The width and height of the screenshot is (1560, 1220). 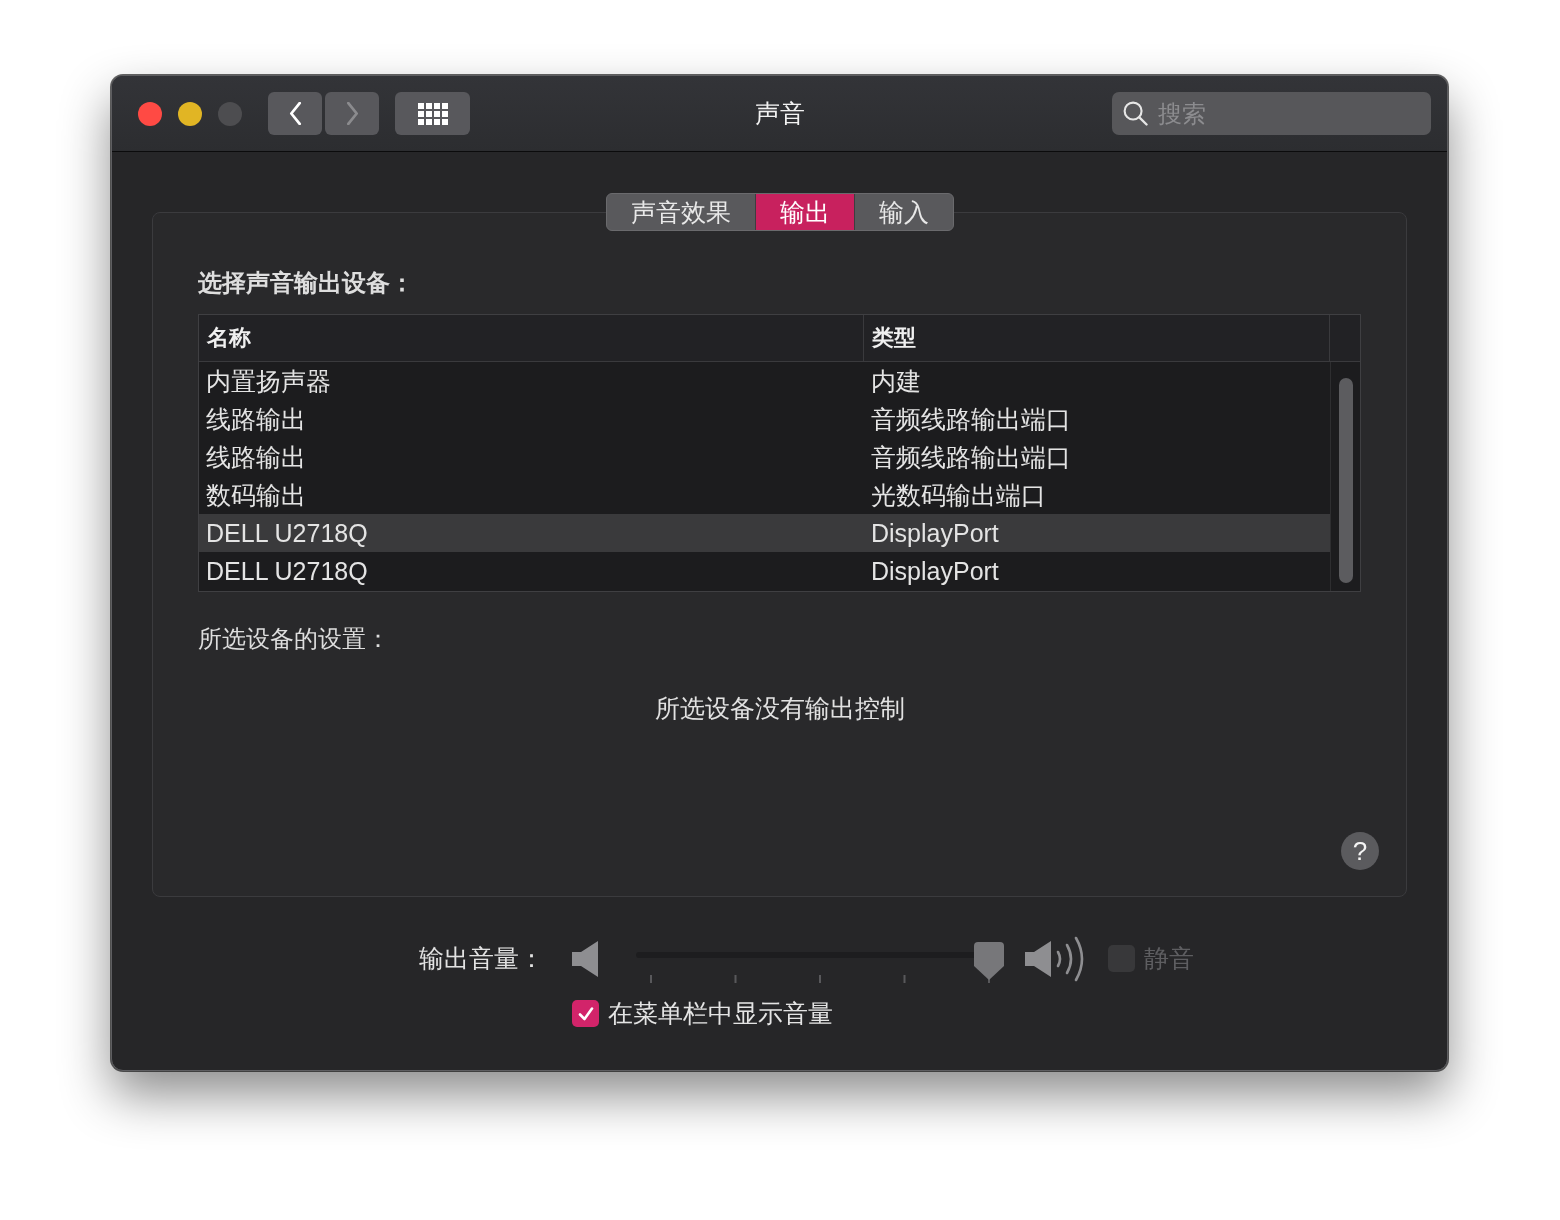 What do you see at coordinates (903, 212) in the screenshot?
I see `tab: 输入` at bounding box center [903, 212].